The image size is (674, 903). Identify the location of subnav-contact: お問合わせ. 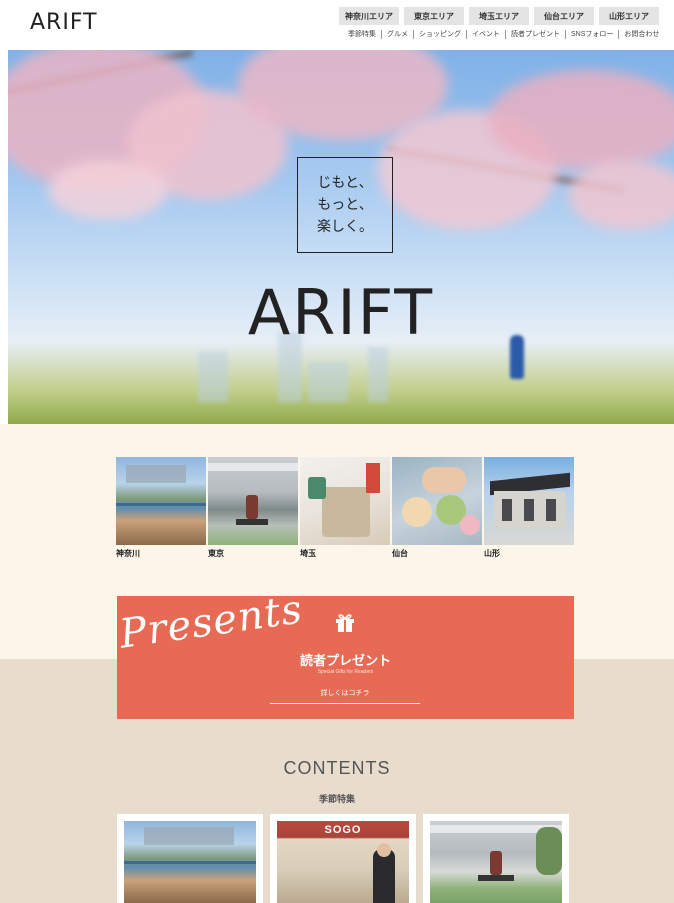
(639, 34).